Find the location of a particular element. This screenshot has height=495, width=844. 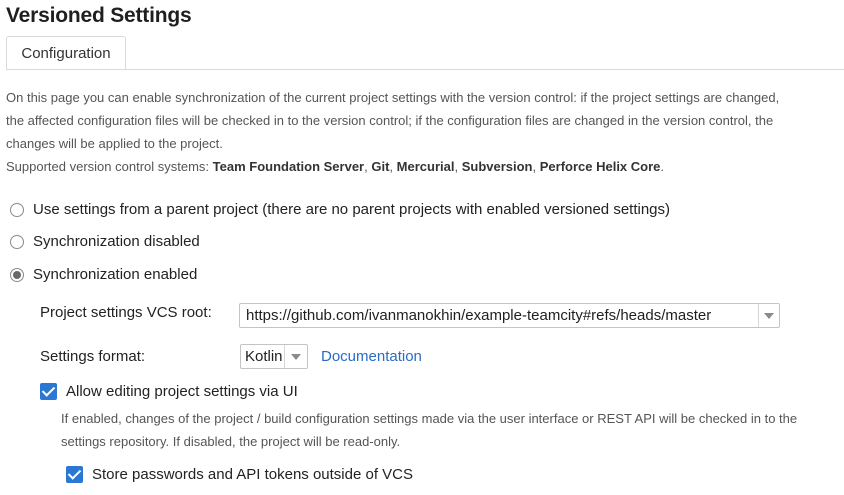

vcs-subversion: Subversion is located at coordinates (497, 166).